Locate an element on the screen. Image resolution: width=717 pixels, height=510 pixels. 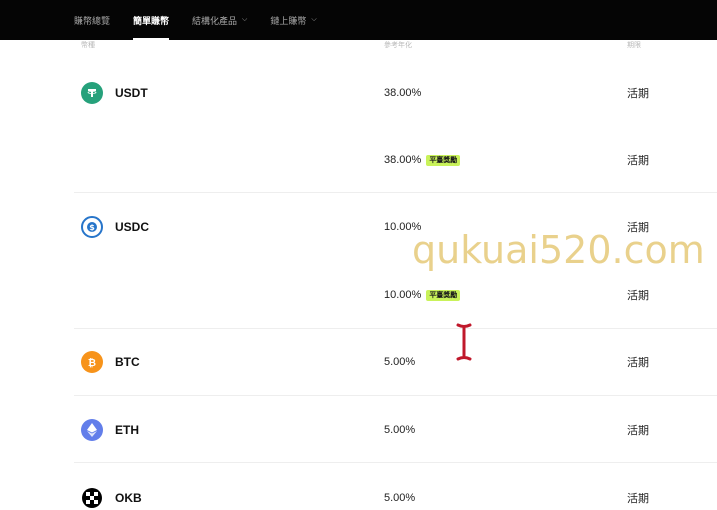
nav-simple-earn: 簡單賺幣 is located at coordinates (151, 20).